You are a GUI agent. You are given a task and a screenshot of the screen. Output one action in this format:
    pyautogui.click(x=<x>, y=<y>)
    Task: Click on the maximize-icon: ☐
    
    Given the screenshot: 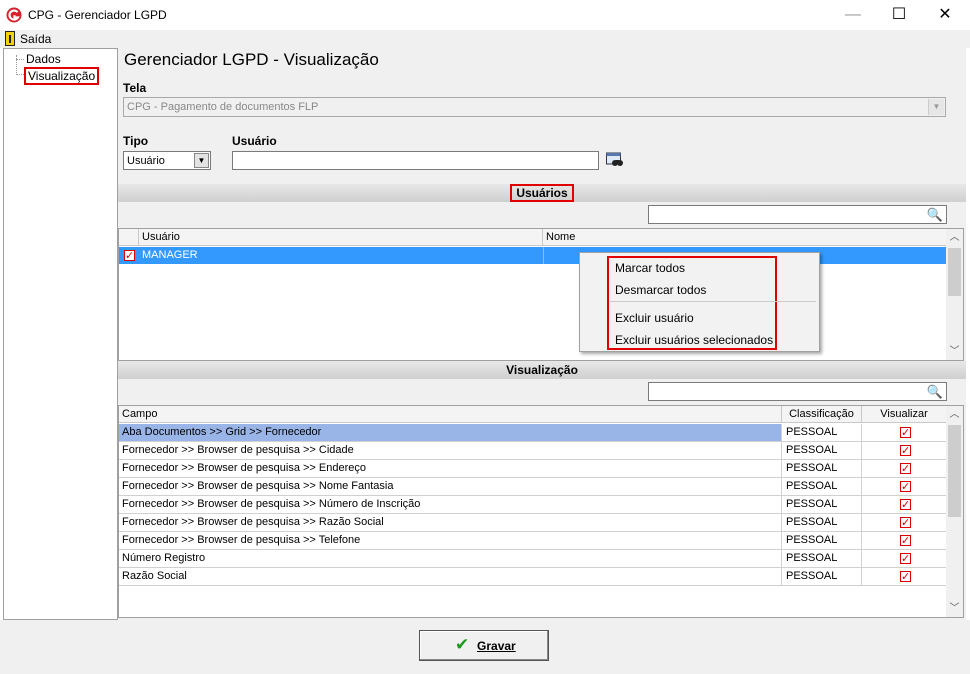 What is the action you would take?
    pyautogui.click(x=899, y=15)
    